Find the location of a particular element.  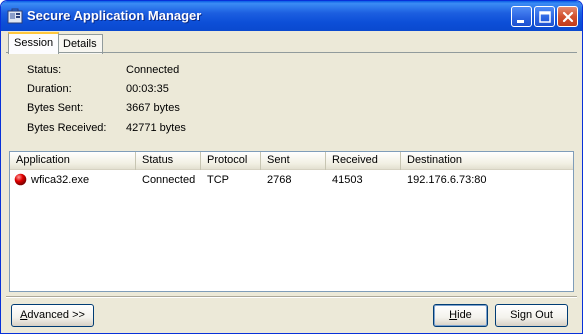

column-header-sent: Sent is located at coordinates (293, 161).